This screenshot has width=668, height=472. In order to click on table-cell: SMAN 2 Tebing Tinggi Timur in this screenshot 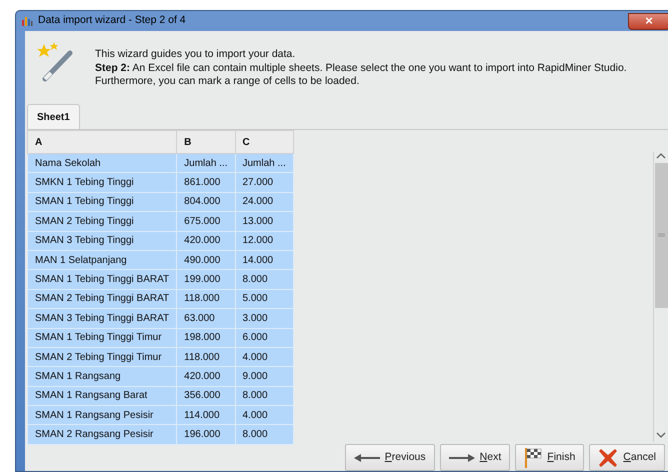, I will do `click(102, 357)`.